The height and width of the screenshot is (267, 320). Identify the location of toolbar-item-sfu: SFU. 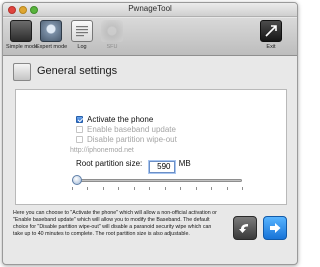
(112, 35).